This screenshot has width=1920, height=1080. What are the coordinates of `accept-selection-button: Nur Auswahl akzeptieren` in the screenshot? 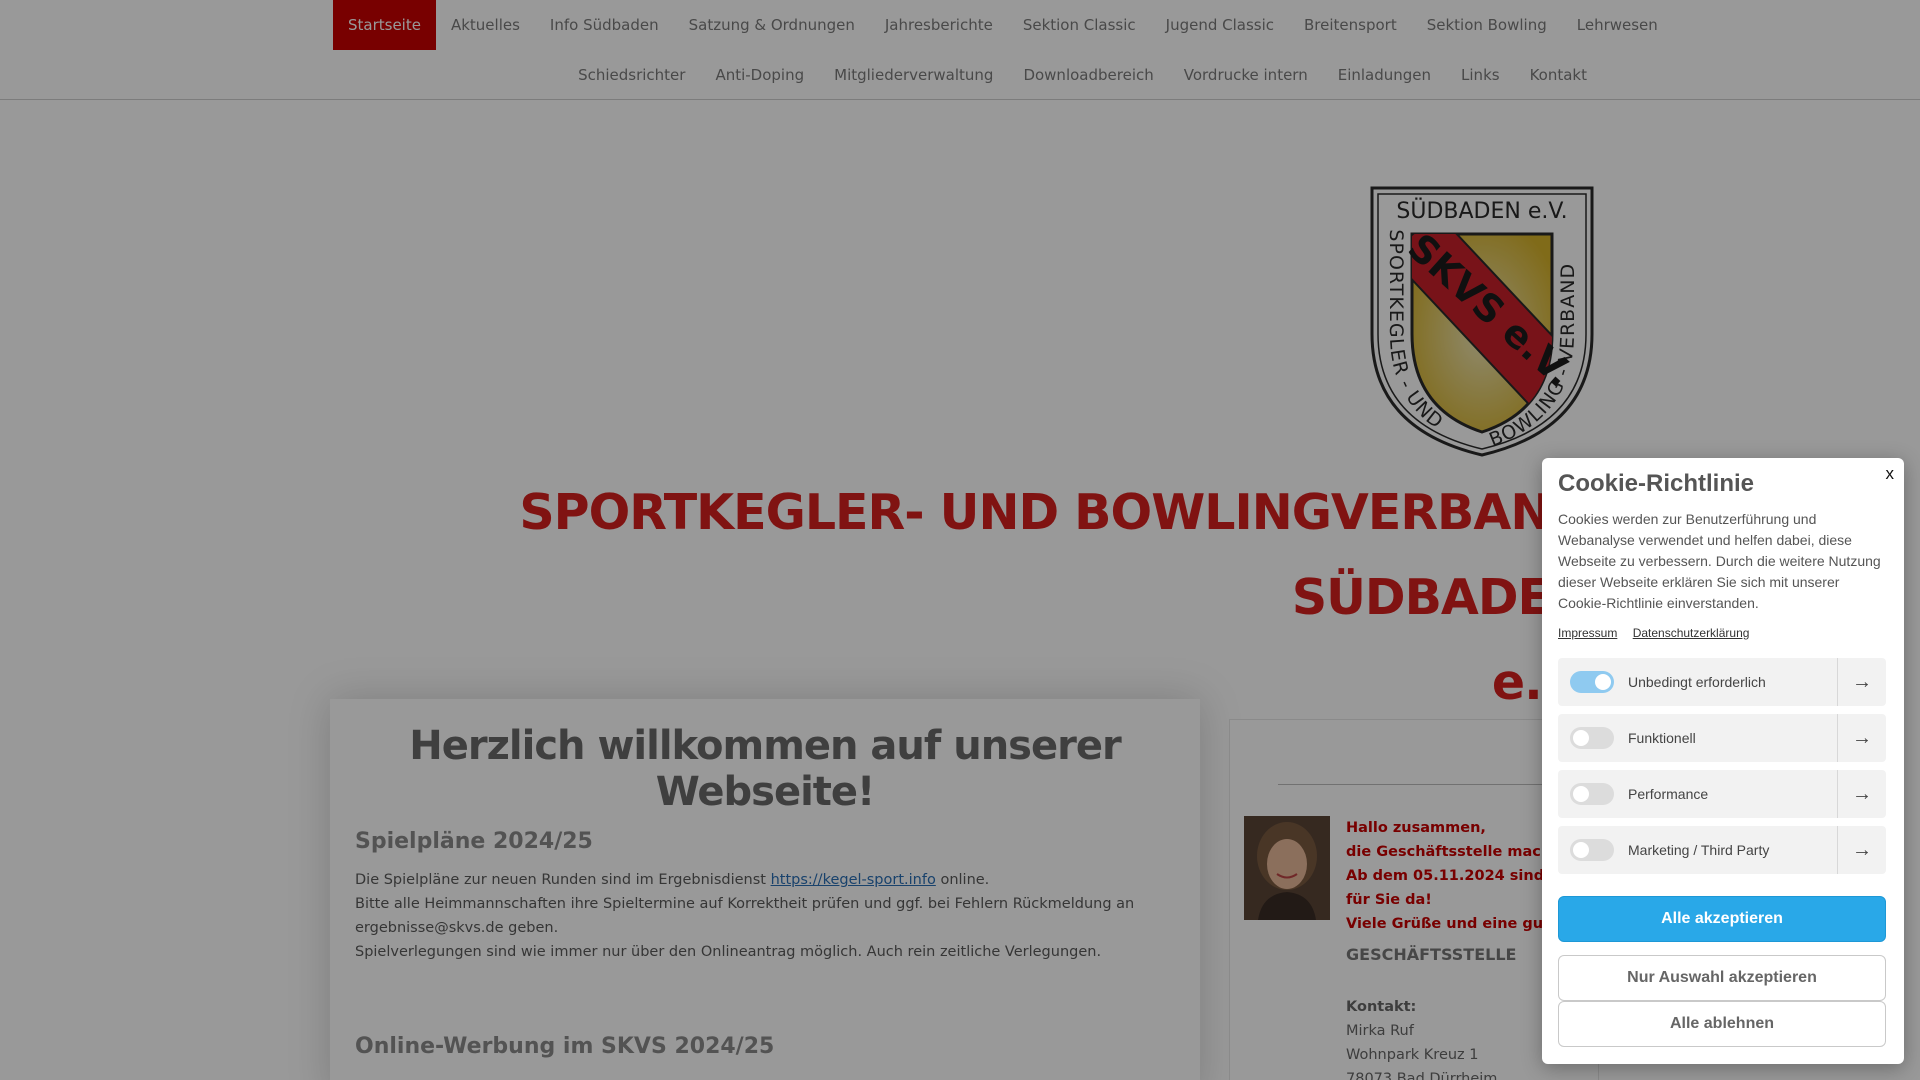 It's located at (1722, 978).